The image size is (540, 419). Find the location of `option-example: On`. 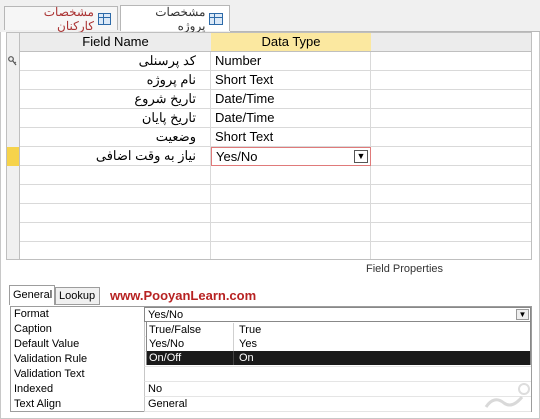

option-example: On is located at coordinates (246, 358).